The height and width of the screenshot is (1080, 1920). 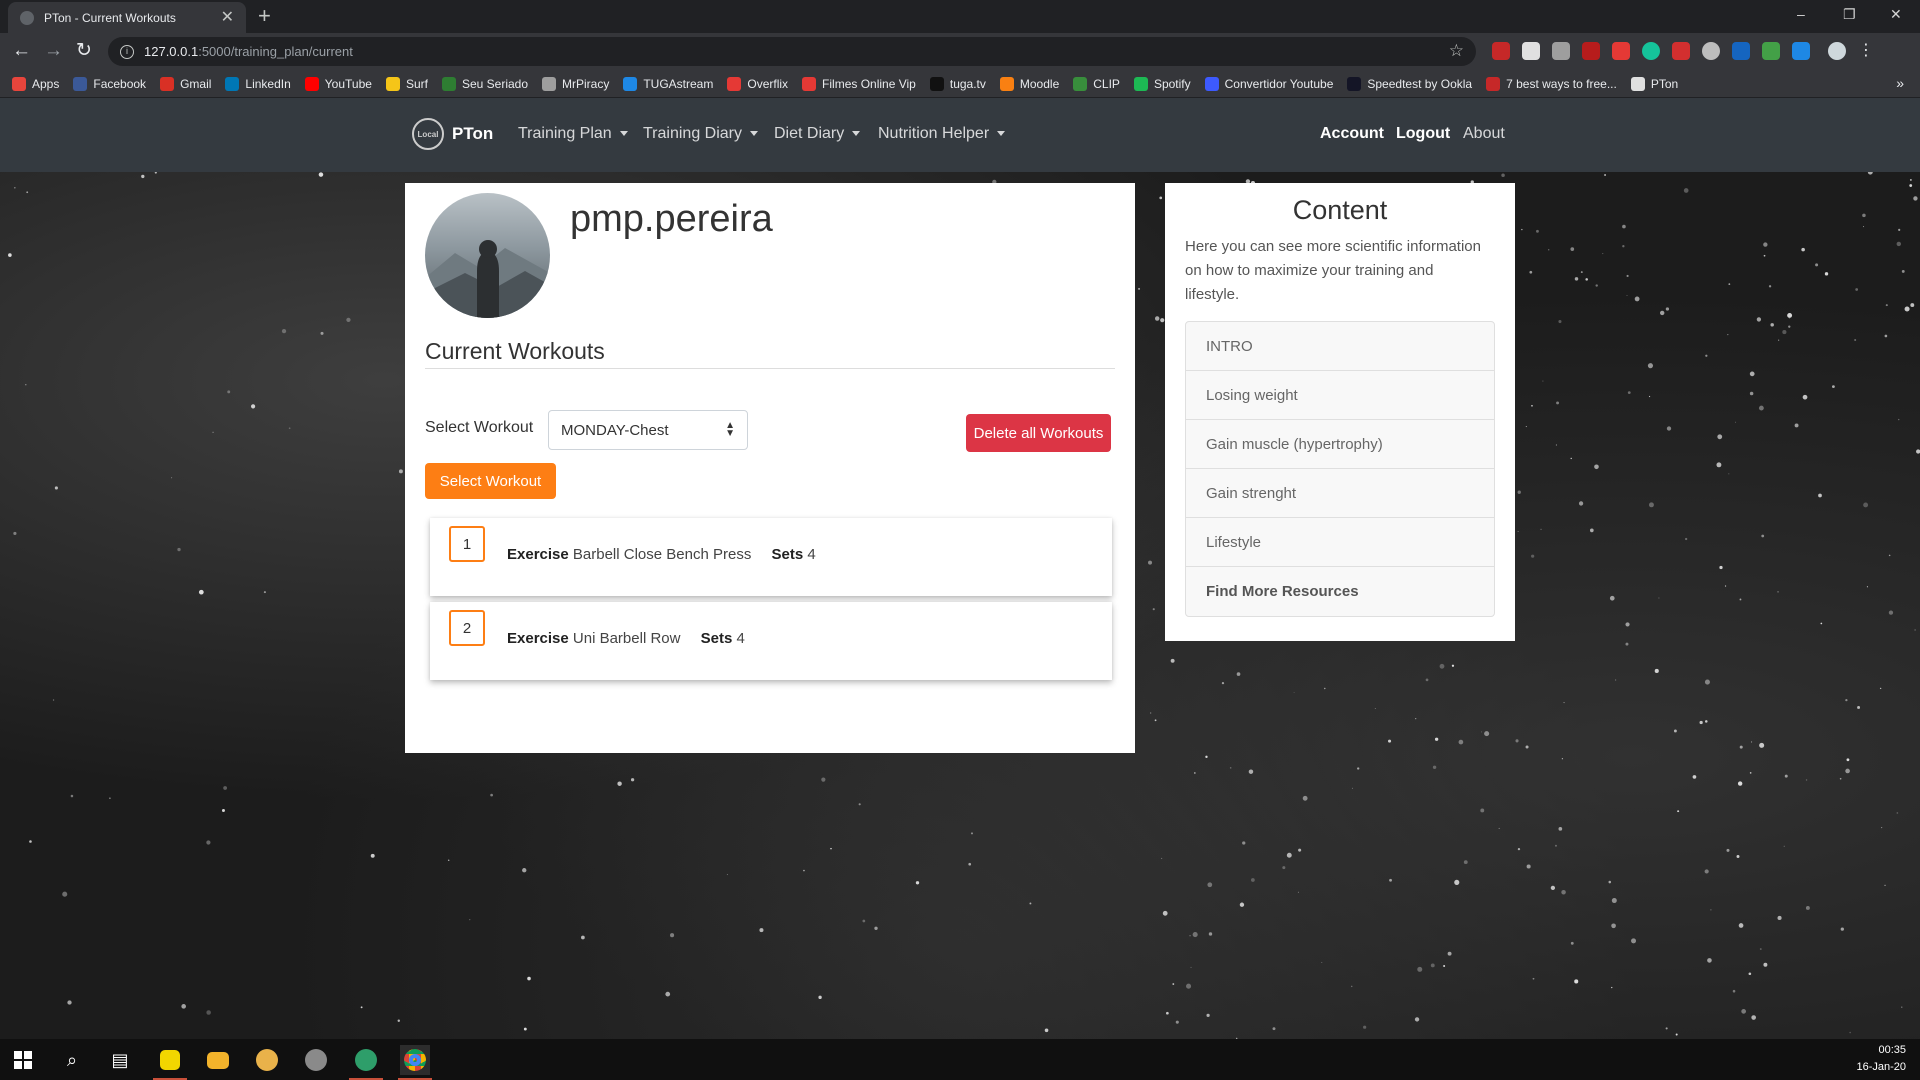 What do you see at coordinates (1896, 14) in the screenshot?
I see `close-window-button: ✕` at bounding box center [1896, 14].